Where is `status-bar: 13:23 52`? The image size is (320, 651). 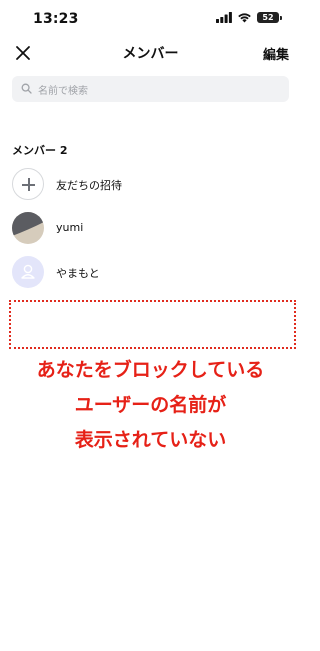
status-bar: 13:23 52 is located at coordinates (150, 18).